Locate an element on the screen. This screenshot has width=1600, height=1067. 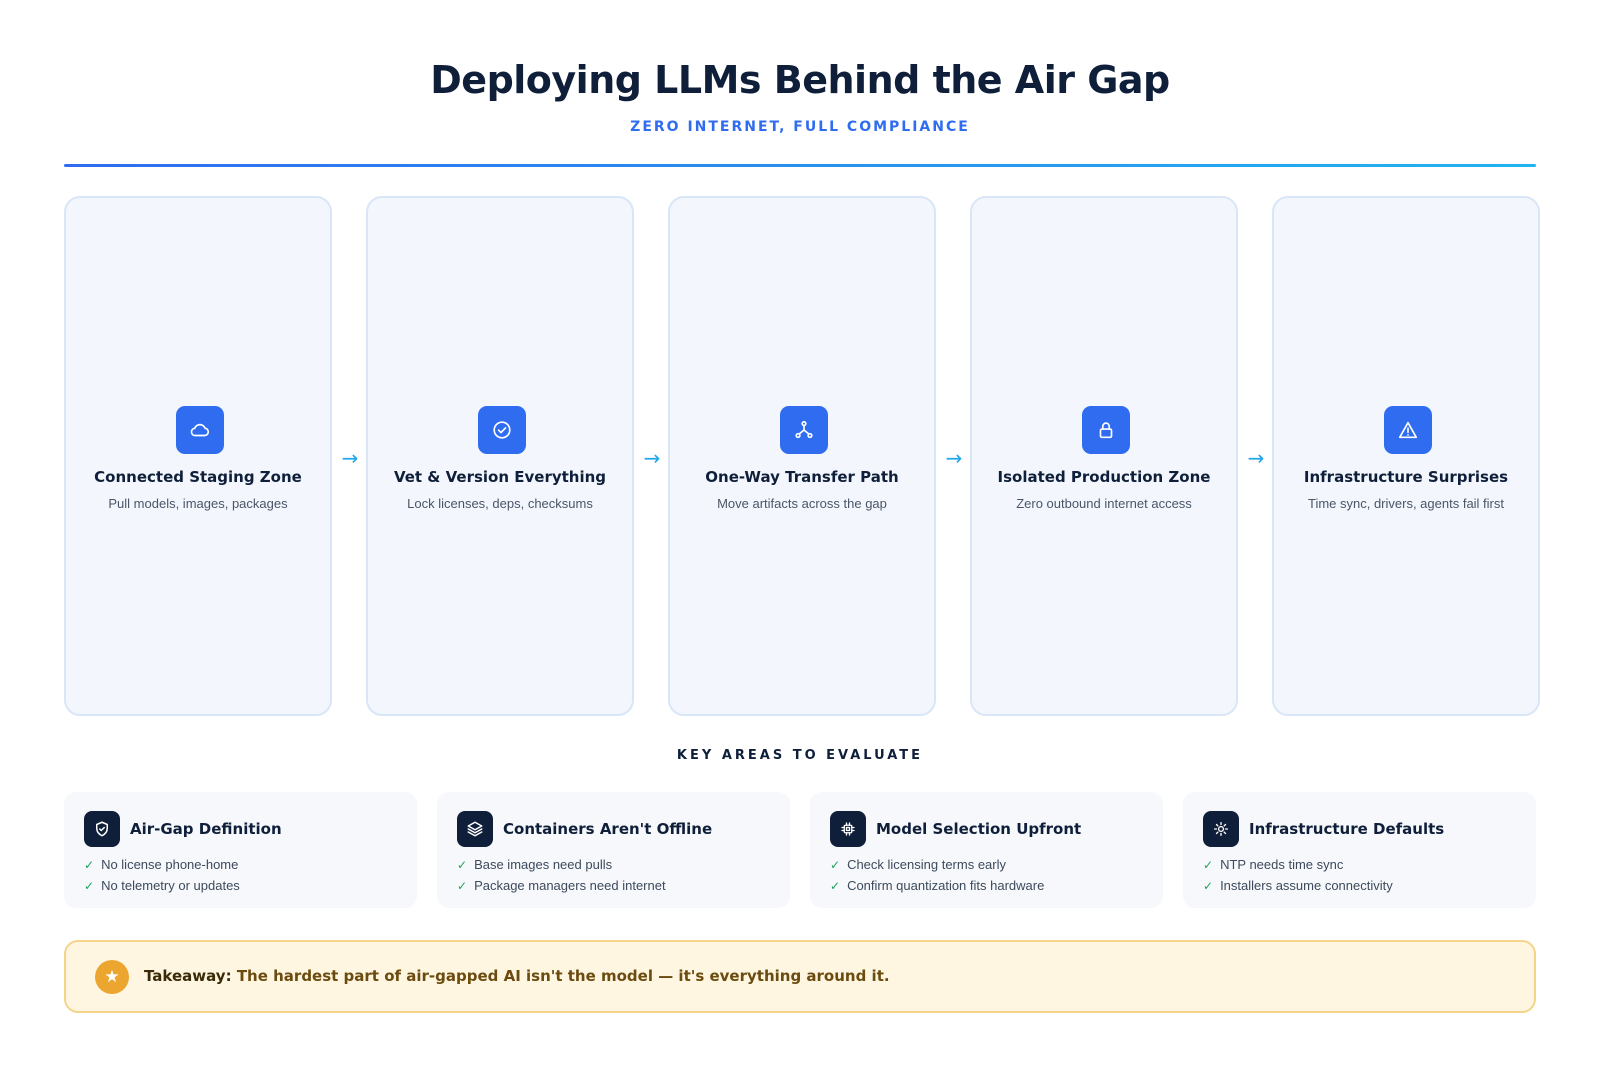
stage-description: Time sync, drivers, agents fail first is located at coordinates (1405, 503).